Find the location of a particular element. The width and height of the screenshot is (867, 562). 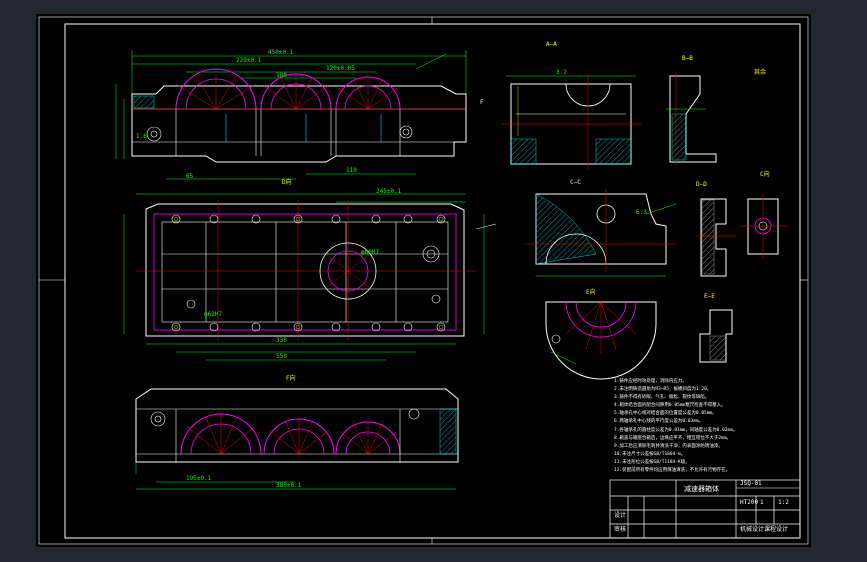

title-drawing-no: JSQ-01 is located at coordinates (751, 483).